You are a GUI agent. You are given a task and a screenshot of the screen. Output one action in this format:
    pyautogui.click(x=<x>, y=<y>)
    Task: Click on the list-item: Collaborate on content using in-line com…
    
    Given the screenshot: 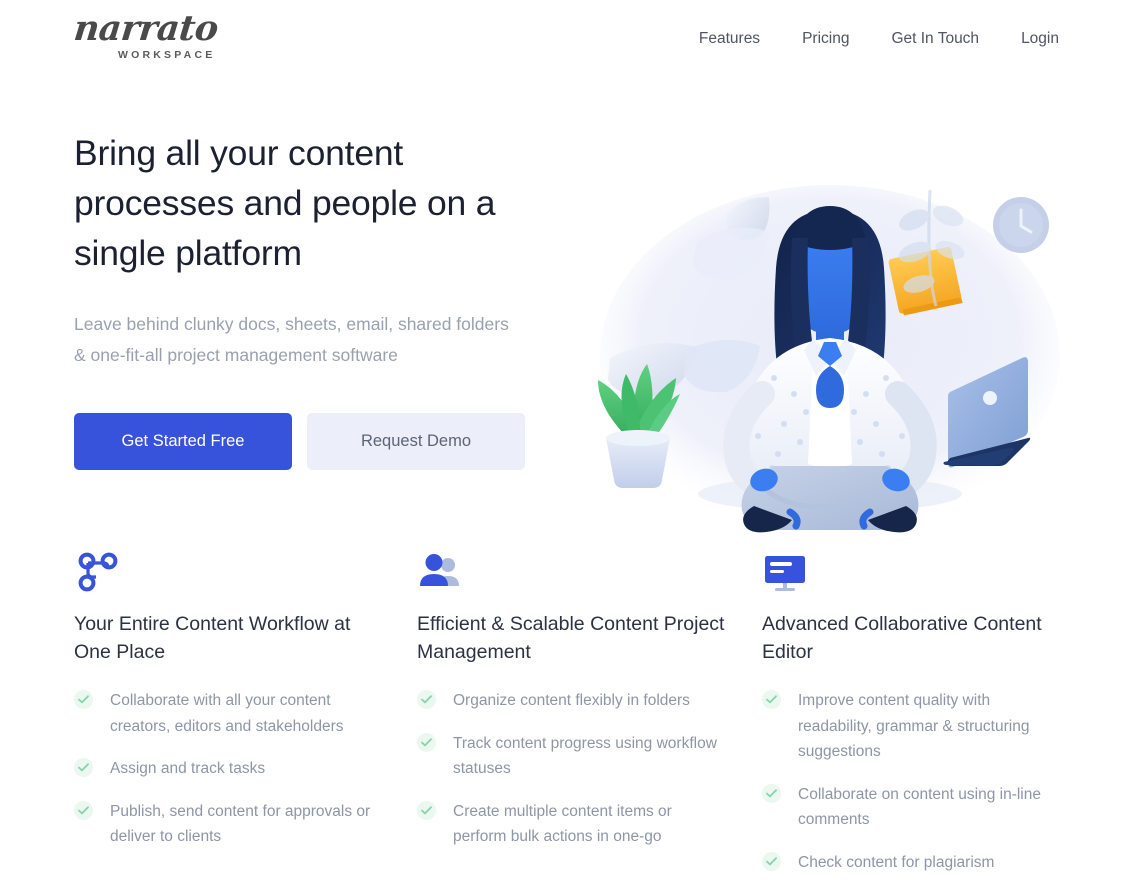 What is the action you would take?
    pyautogui.click(x=912, y=807)
    